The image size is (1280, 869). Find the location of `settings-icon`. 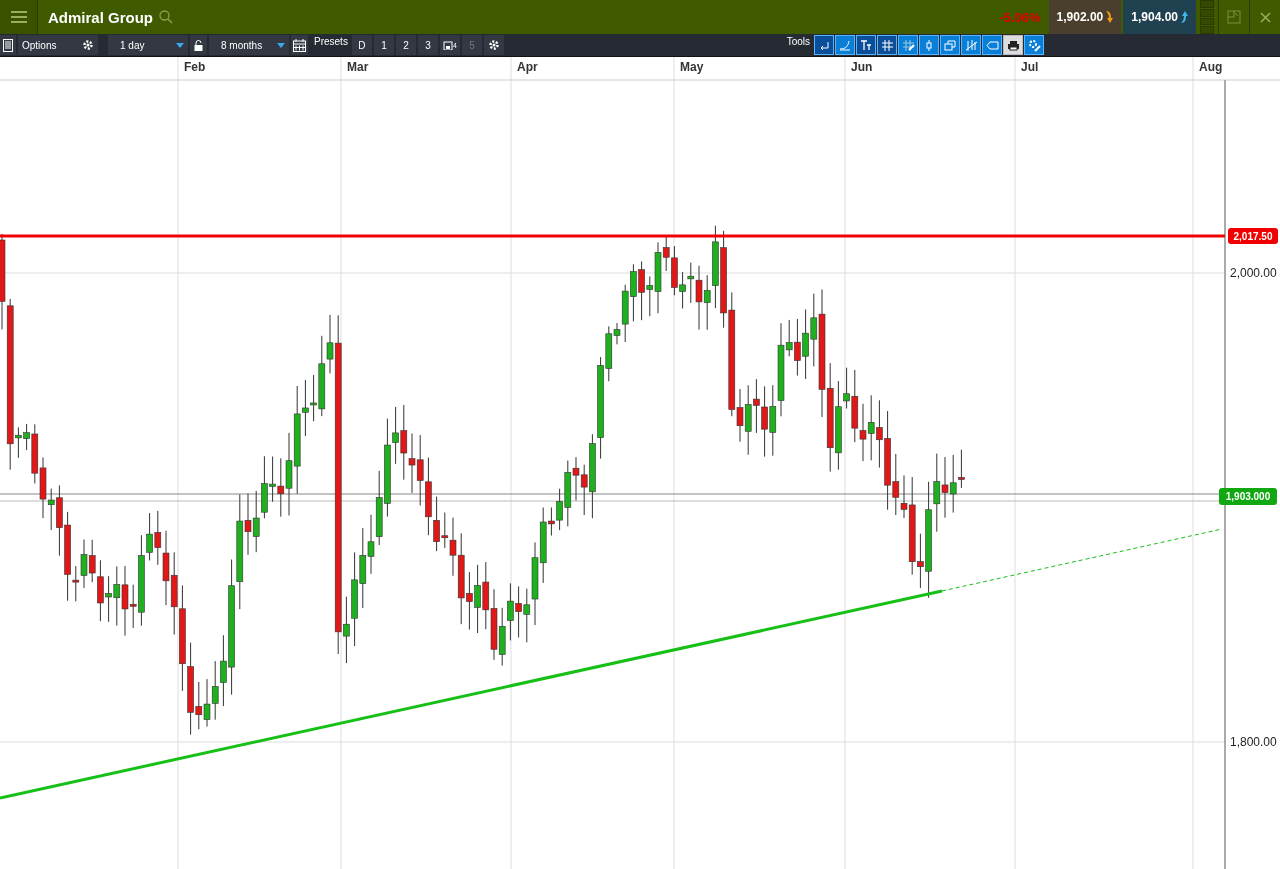

settings-icon is located at coordinates (88, 45).